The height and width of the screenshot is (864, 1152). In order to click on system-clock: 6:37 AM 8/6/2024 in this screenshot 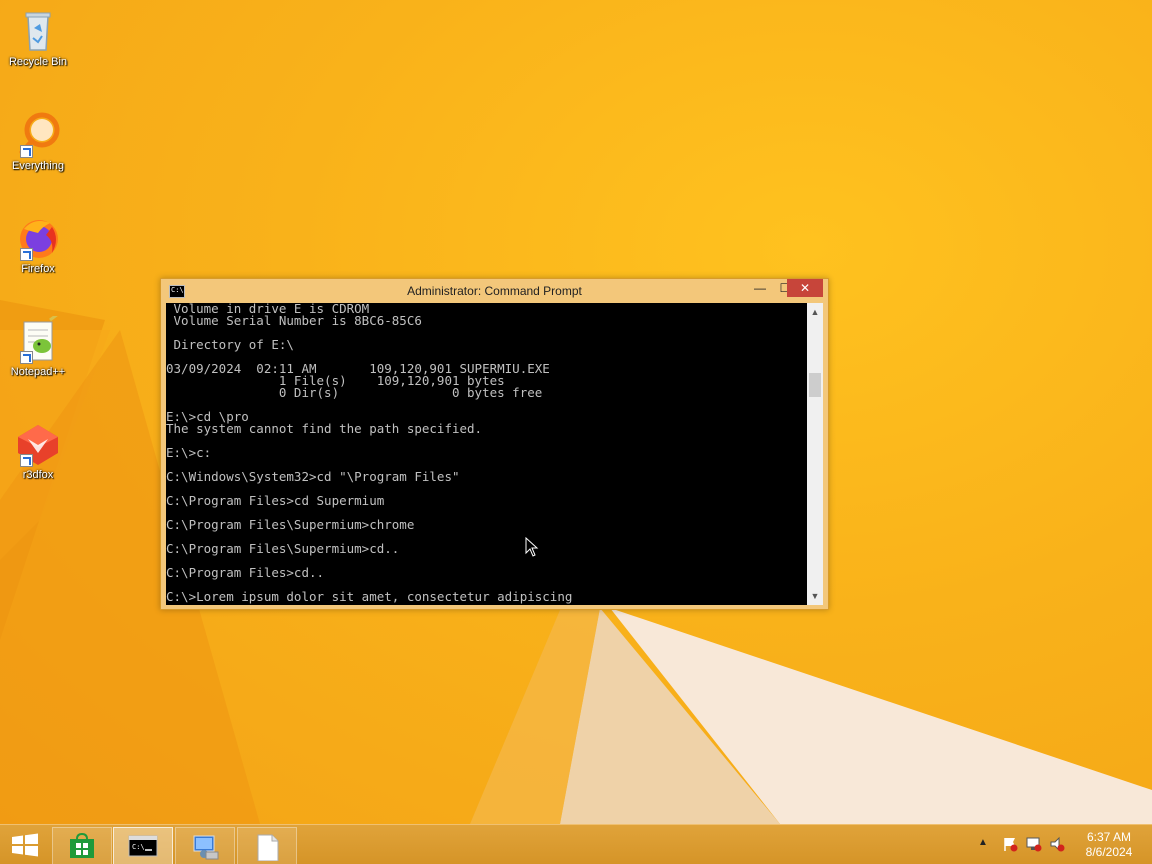, I will do `click(1109, 845)`.